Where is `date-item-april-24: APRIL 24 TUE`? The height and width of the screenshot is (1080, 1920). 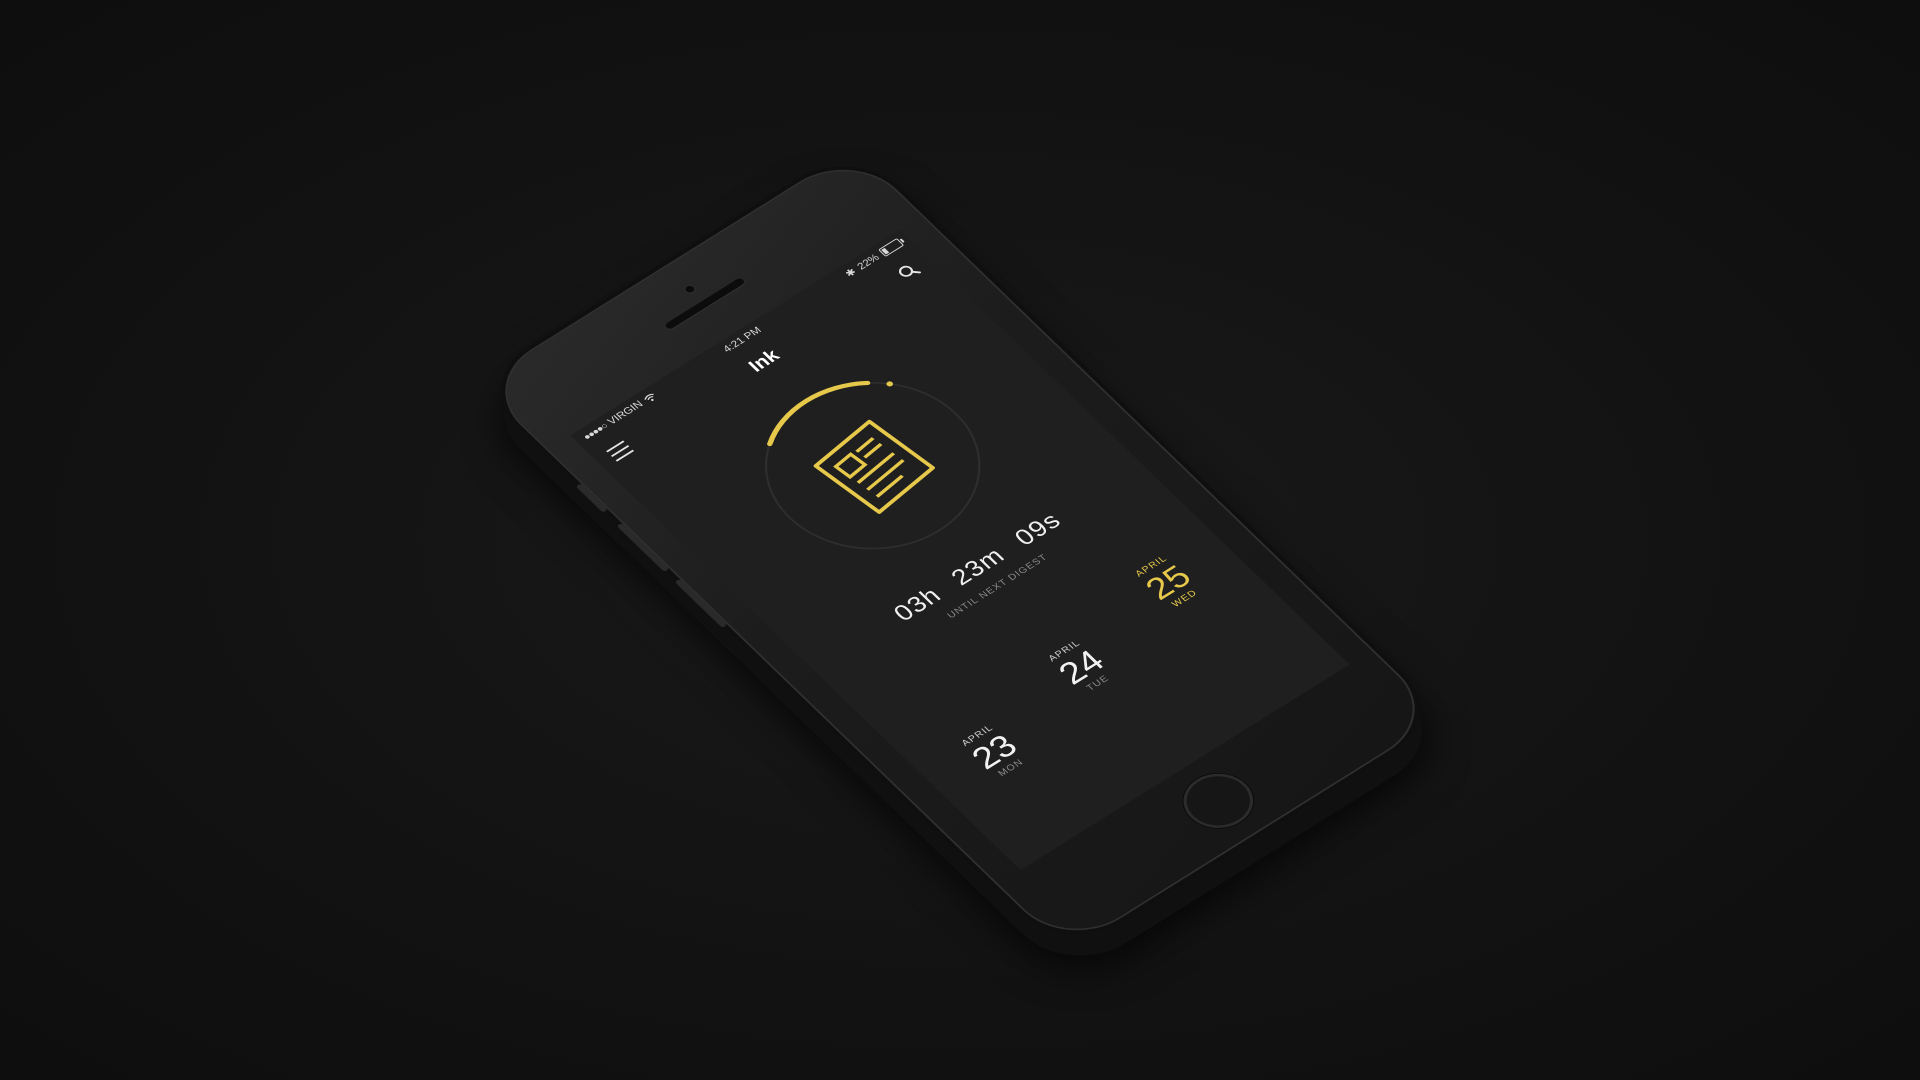 date-item-april-24: APRIL 24 TUE is located at coordinates (1081, 667).